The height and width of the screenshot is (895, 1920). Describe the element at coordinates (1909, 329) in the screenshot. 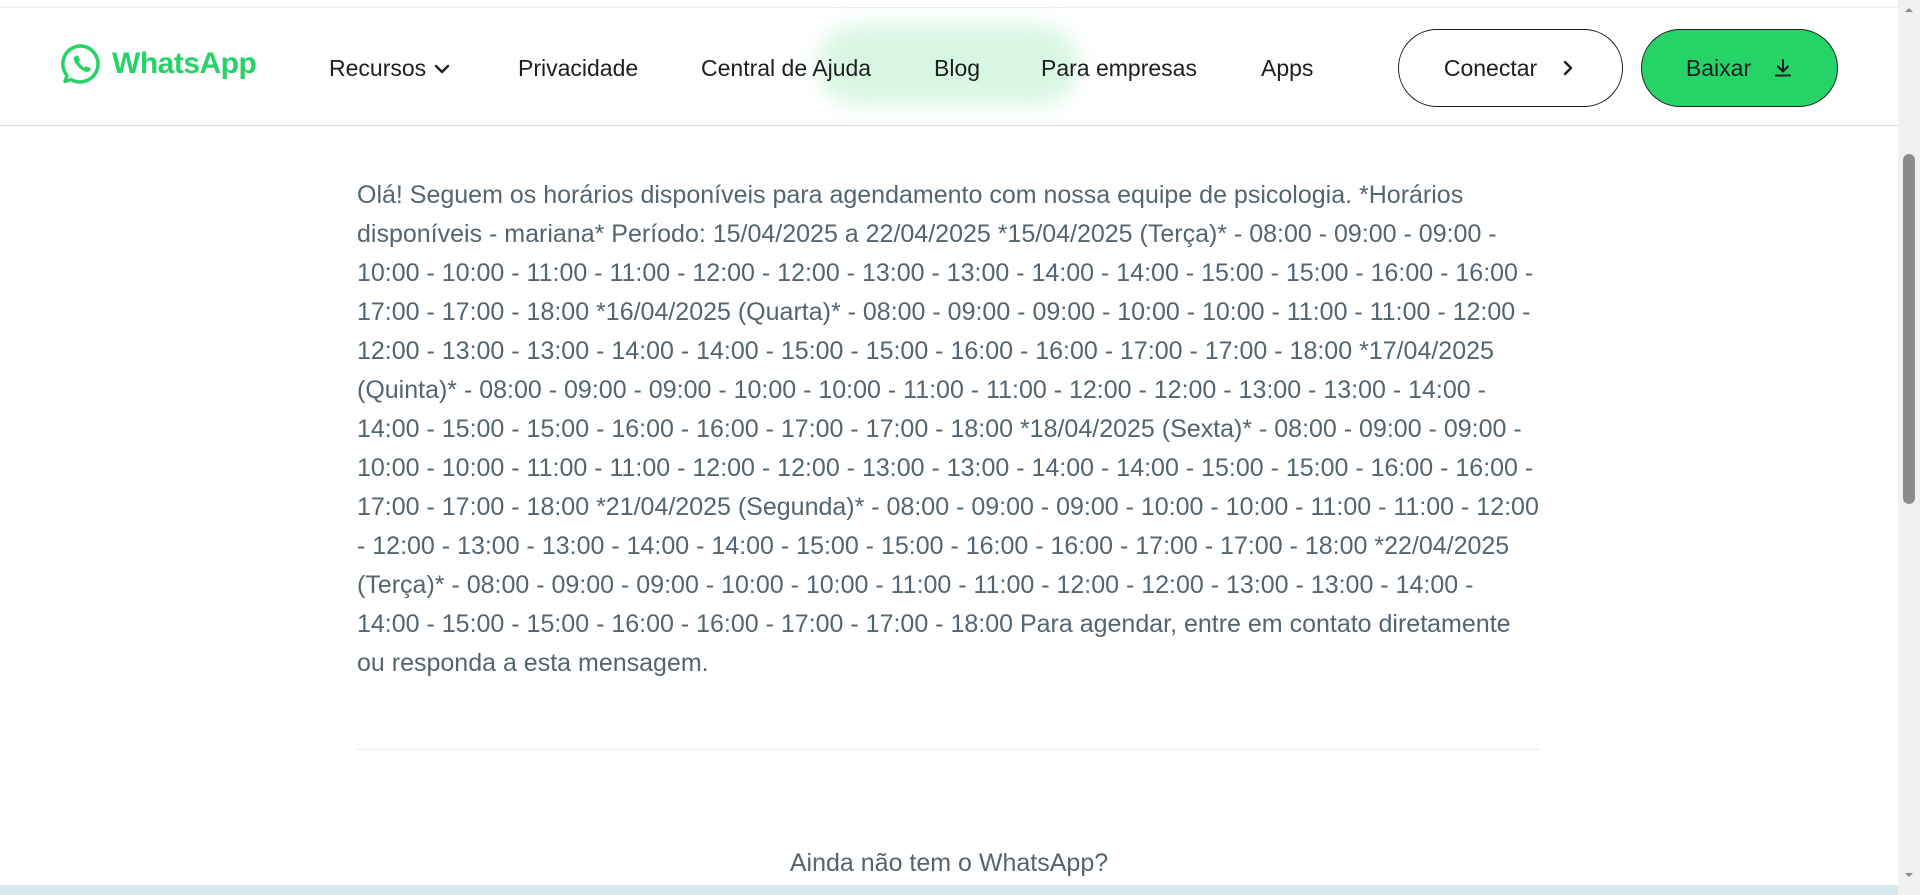

I see `scrollbar-thumb` at that location.